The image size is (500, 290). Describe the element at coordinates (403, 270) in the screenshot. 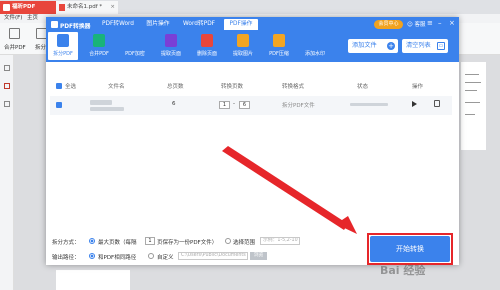

I see `watermark-text: Bai 经验` at that location.